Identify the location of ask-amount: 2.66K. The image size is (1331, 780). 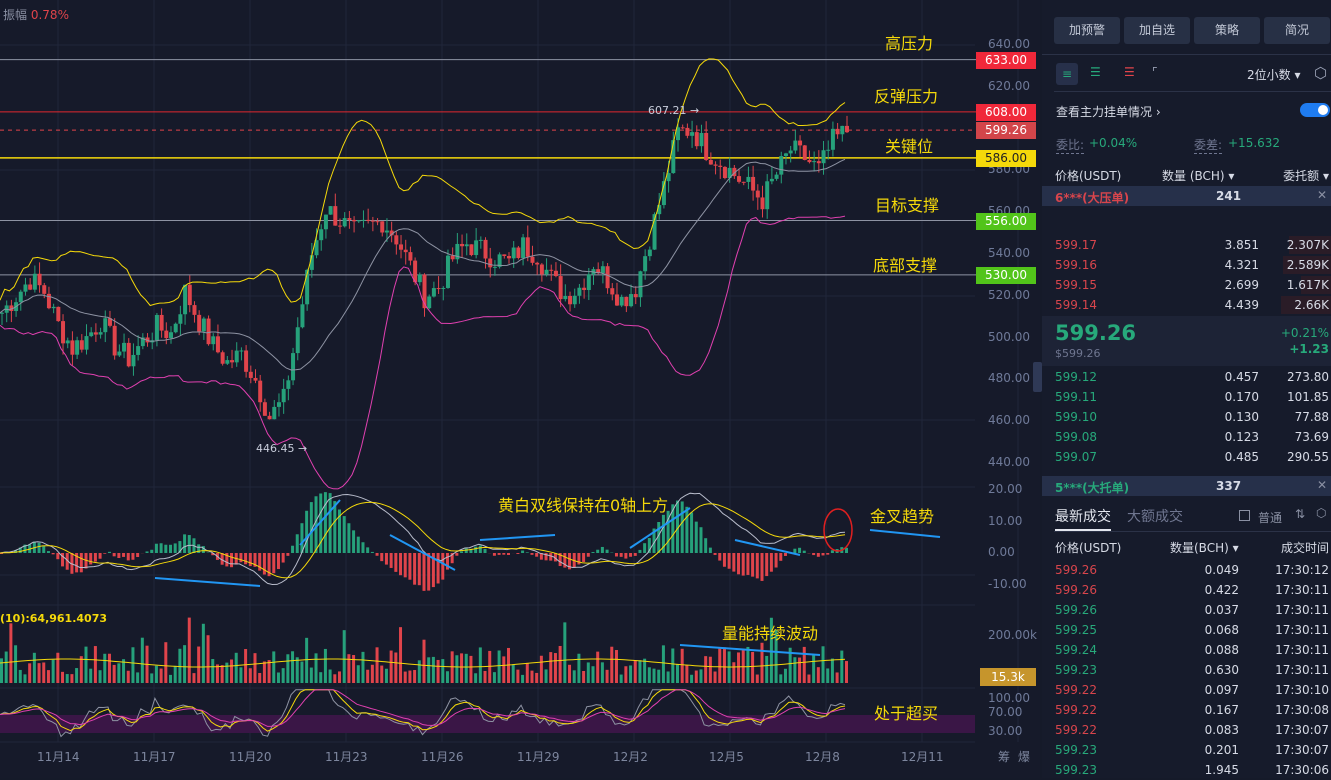
(1311, 305).